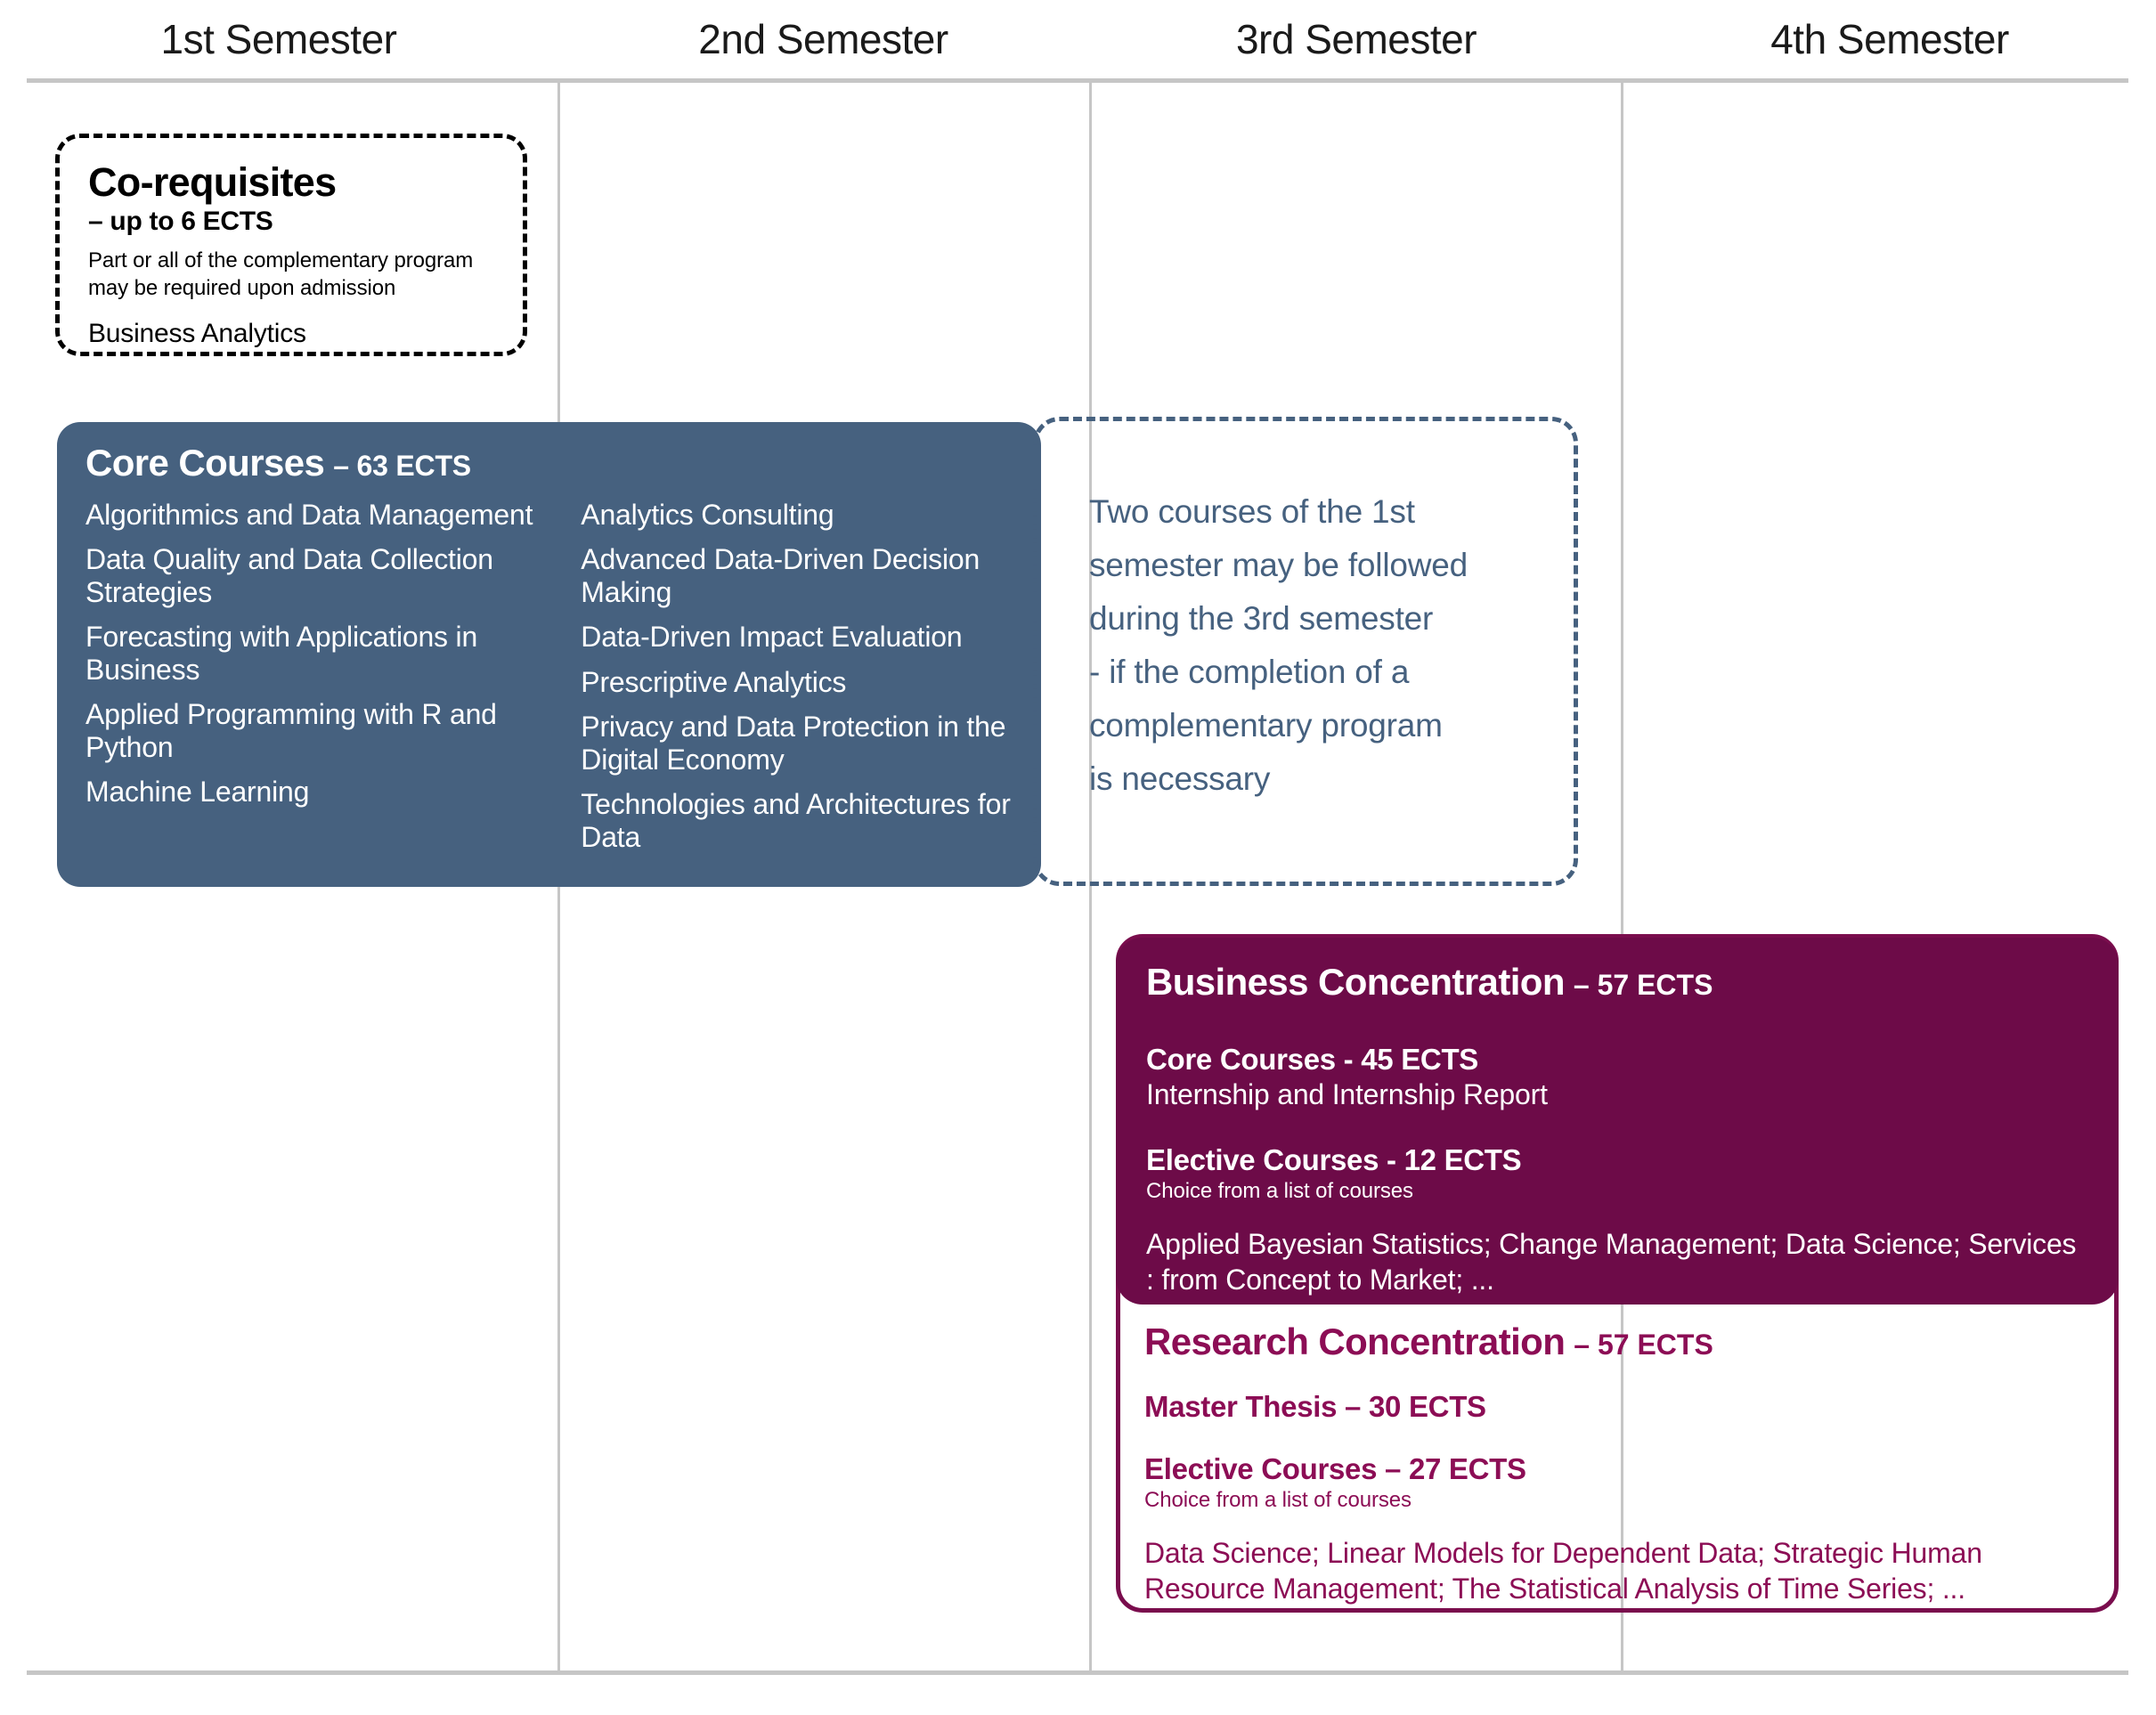  I want to click on semester-header-3: 3rd Semester, so click(1356, 39).